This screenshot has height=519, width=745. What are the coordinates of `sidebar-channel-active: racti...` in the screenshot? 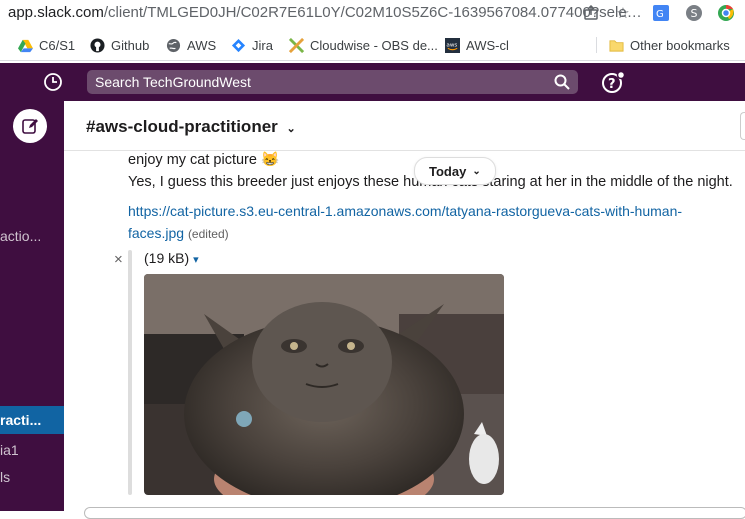 It's located at (32, 420).